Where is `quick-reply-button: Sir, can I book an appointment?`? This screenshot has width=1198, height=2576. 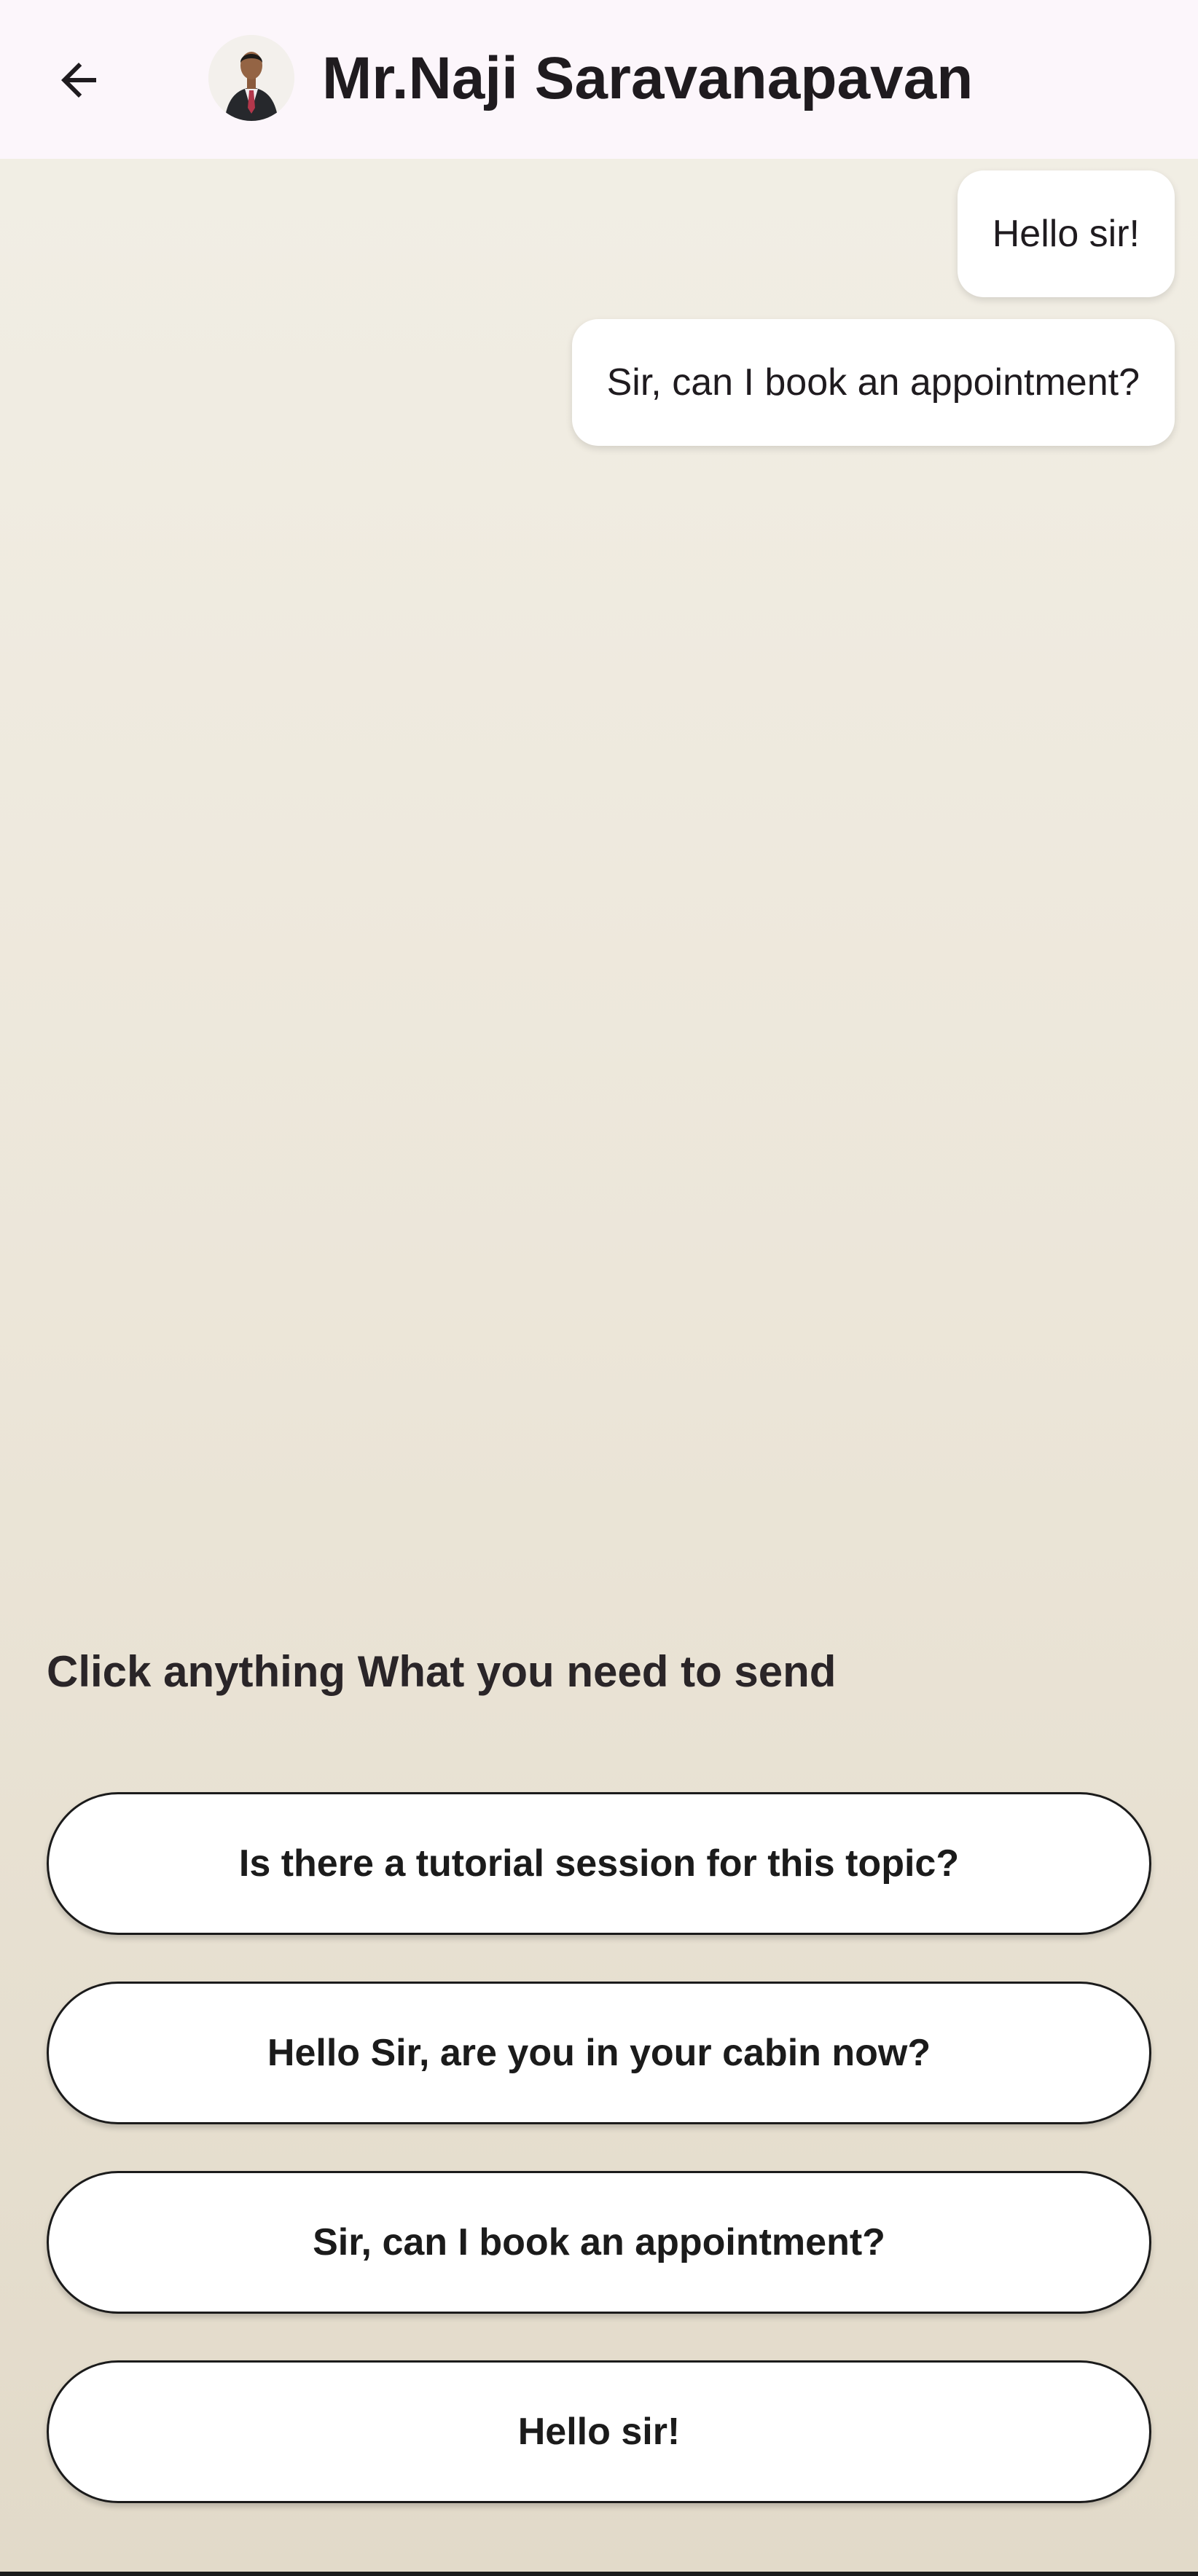 quick-reply-button: Sir, can I book an appointment? is located at coordinates (599, 2242).